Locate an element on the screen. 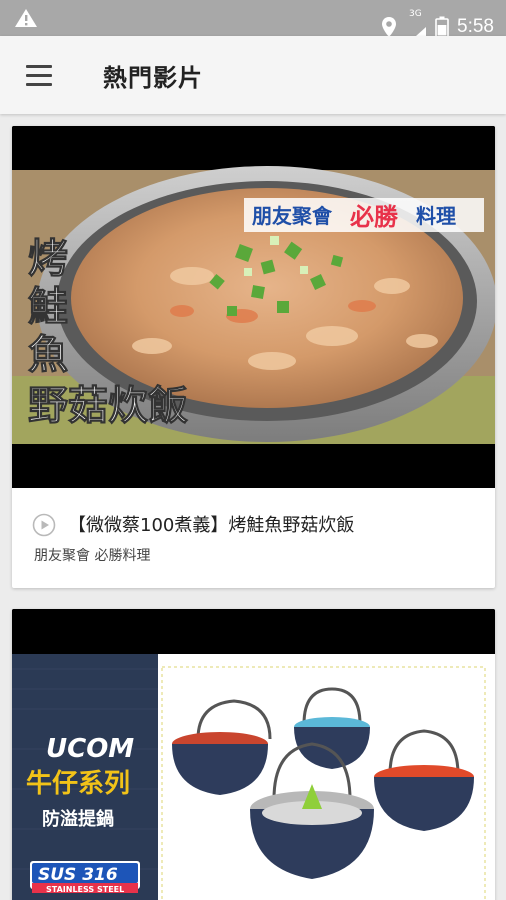 The width and height of the screenshot is (506, 900). app-bar: 熱門影片 is located at coordinates (253, 75).